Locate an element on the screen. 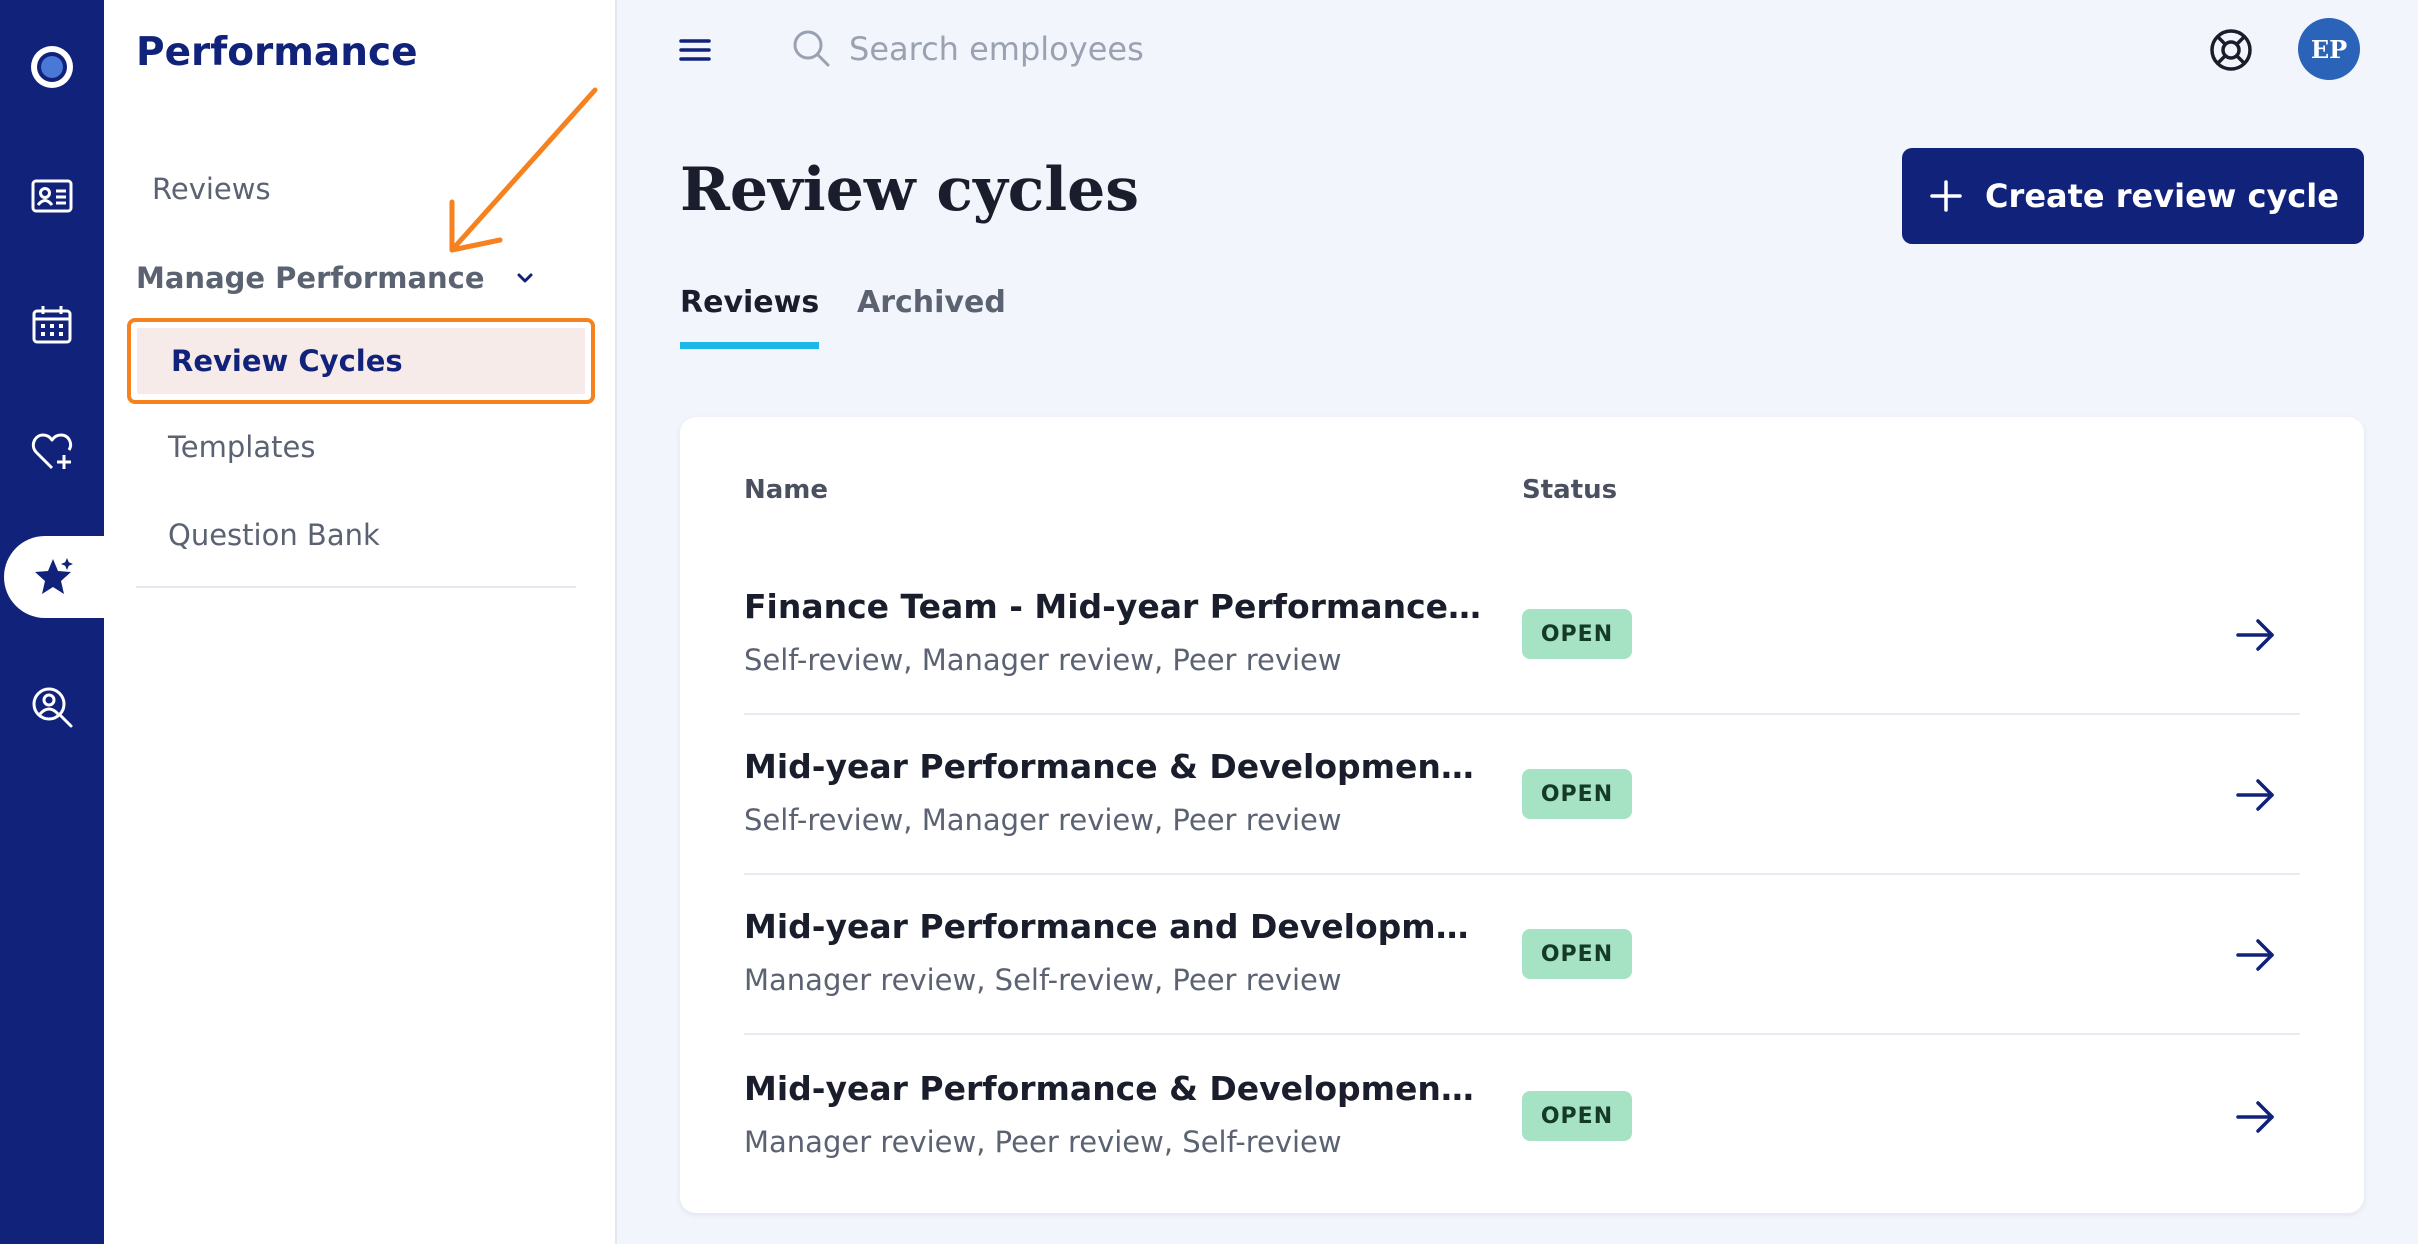 This screenshot has height=1244, width=2418. page-title: Review cycles is located at coordinates (910, 190).